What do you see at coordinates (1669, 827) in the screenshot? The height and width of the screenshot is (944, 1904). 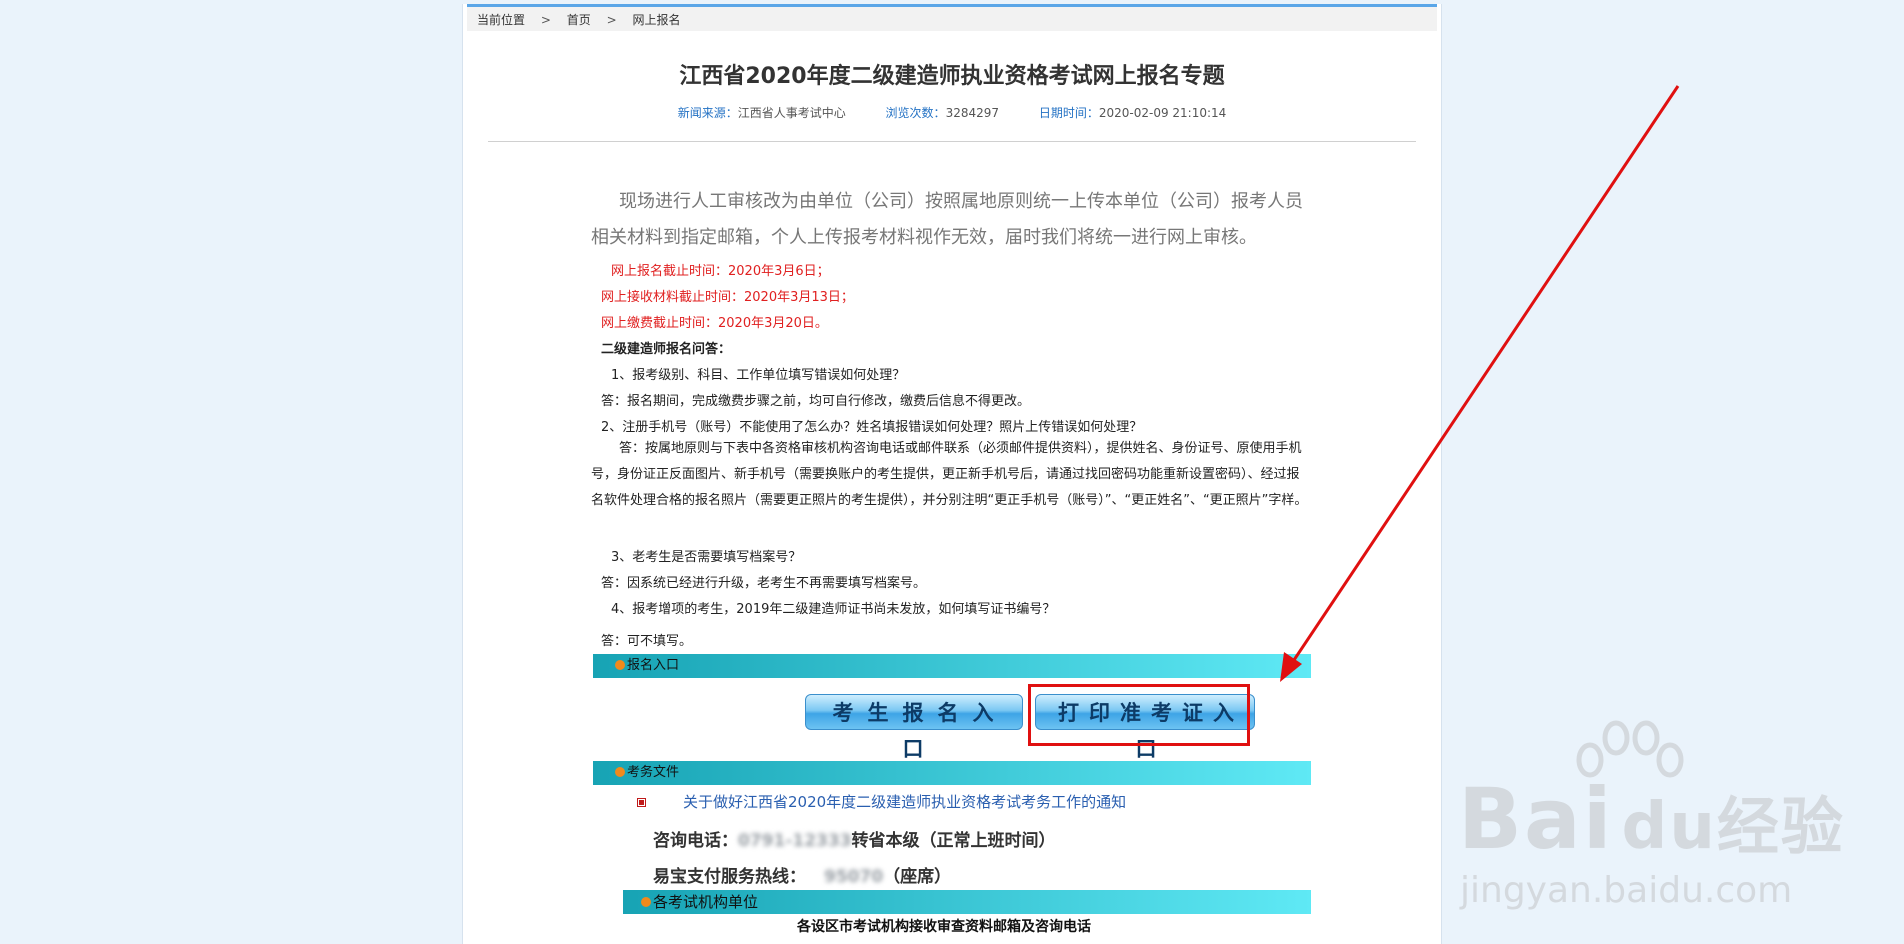 I see `watermark-brand-du: du` at bounding box center [1669, 827].